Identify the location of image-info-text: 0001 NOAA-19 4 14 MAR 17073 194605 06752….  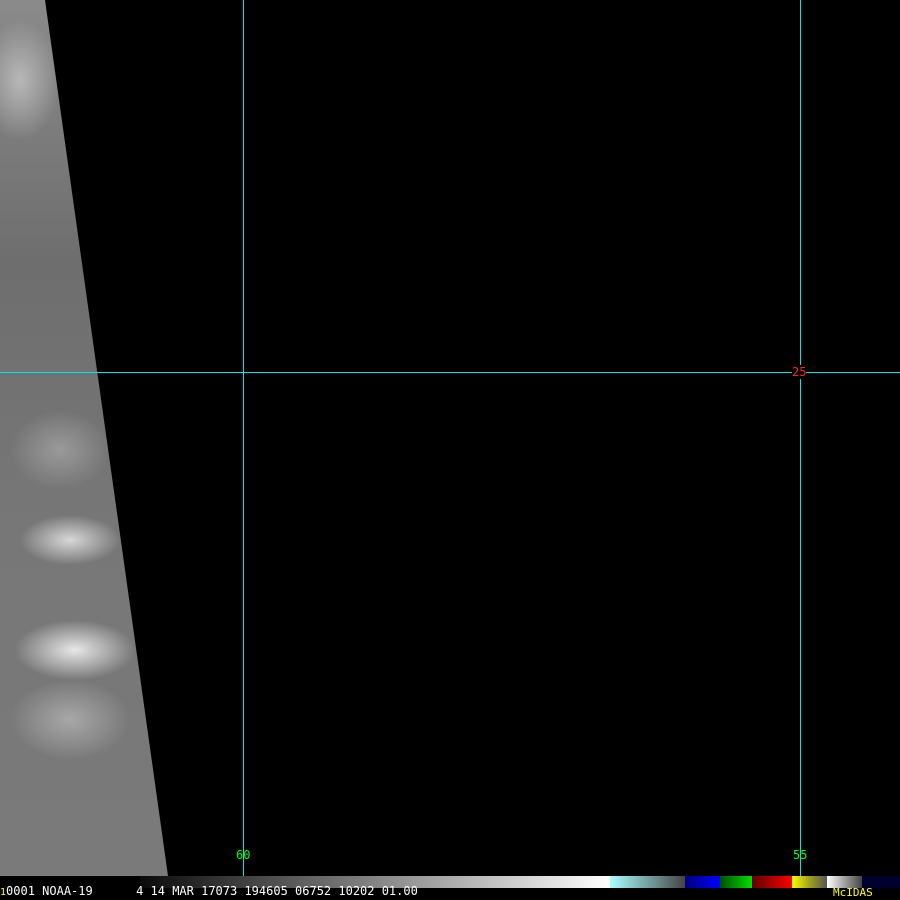
(212, 891).